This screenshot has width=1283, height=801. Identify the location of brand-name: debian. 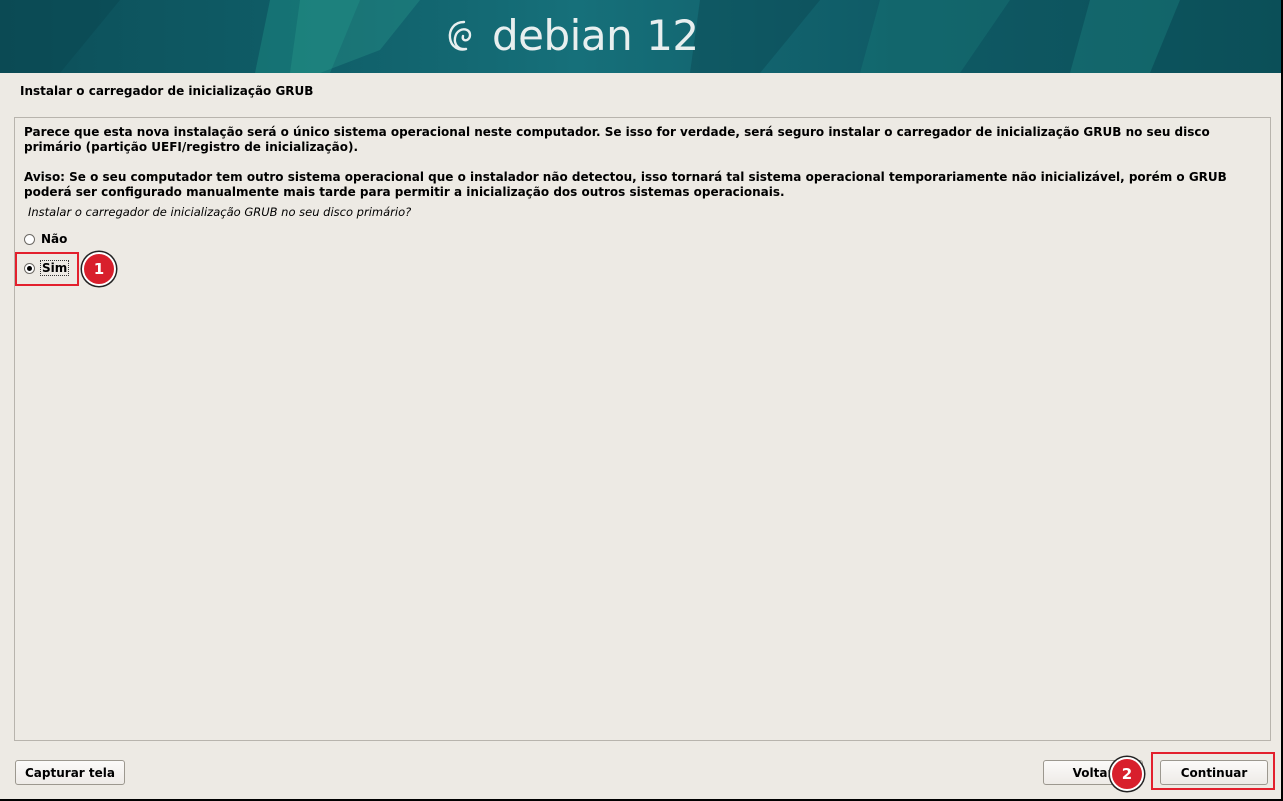
(562, 35).